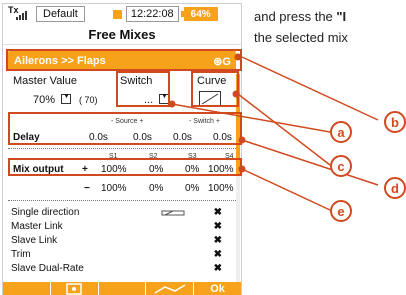  I want to click on instruction-line-1: and press the, so click(295, 16).